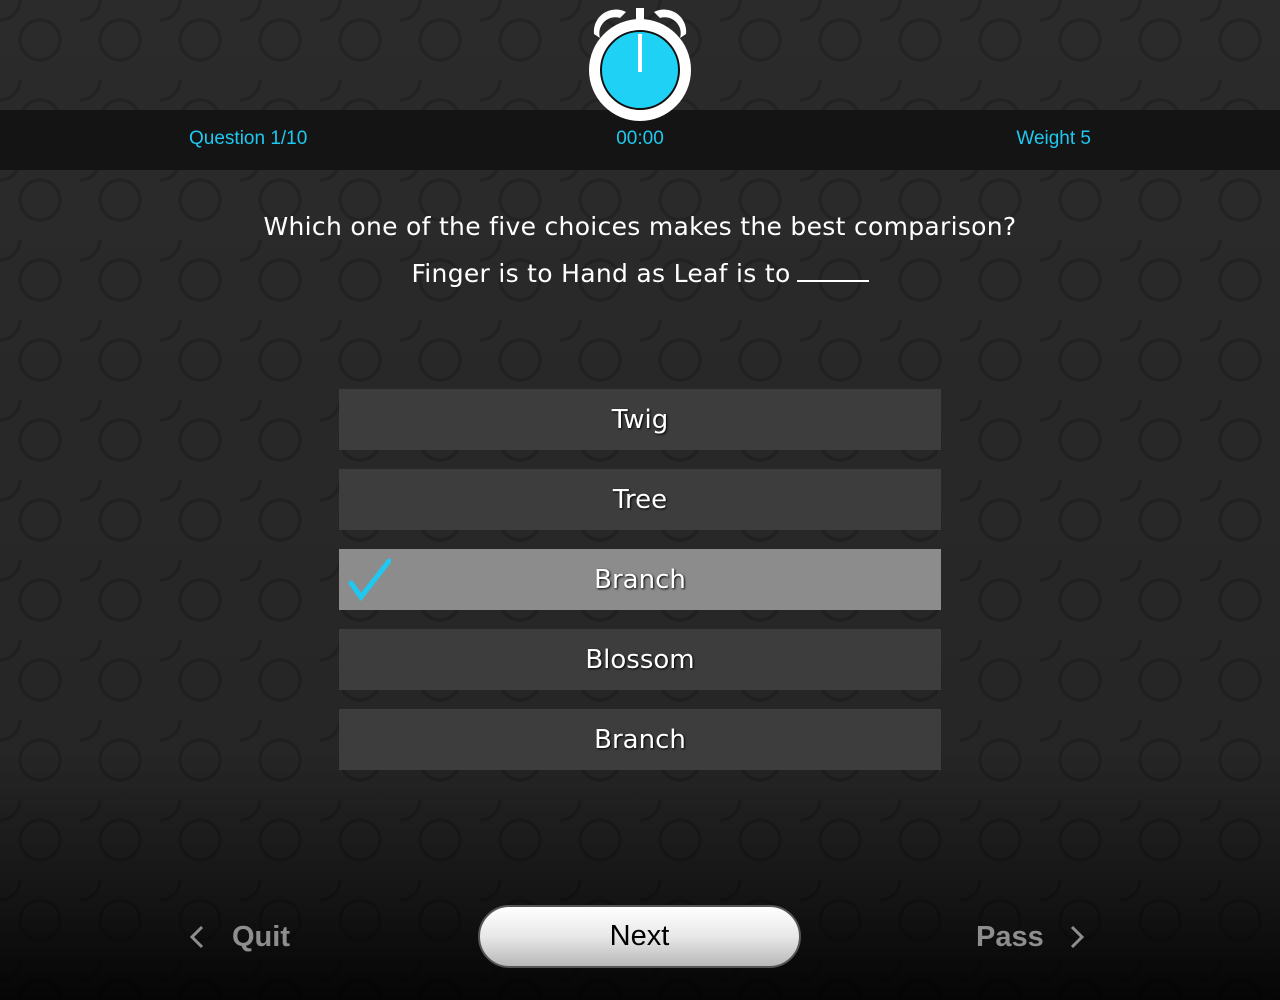 Image resolution: width=1280 pixels, height=1000 pixels. I want to click on choice-label: Blossom, so click(640, 659).